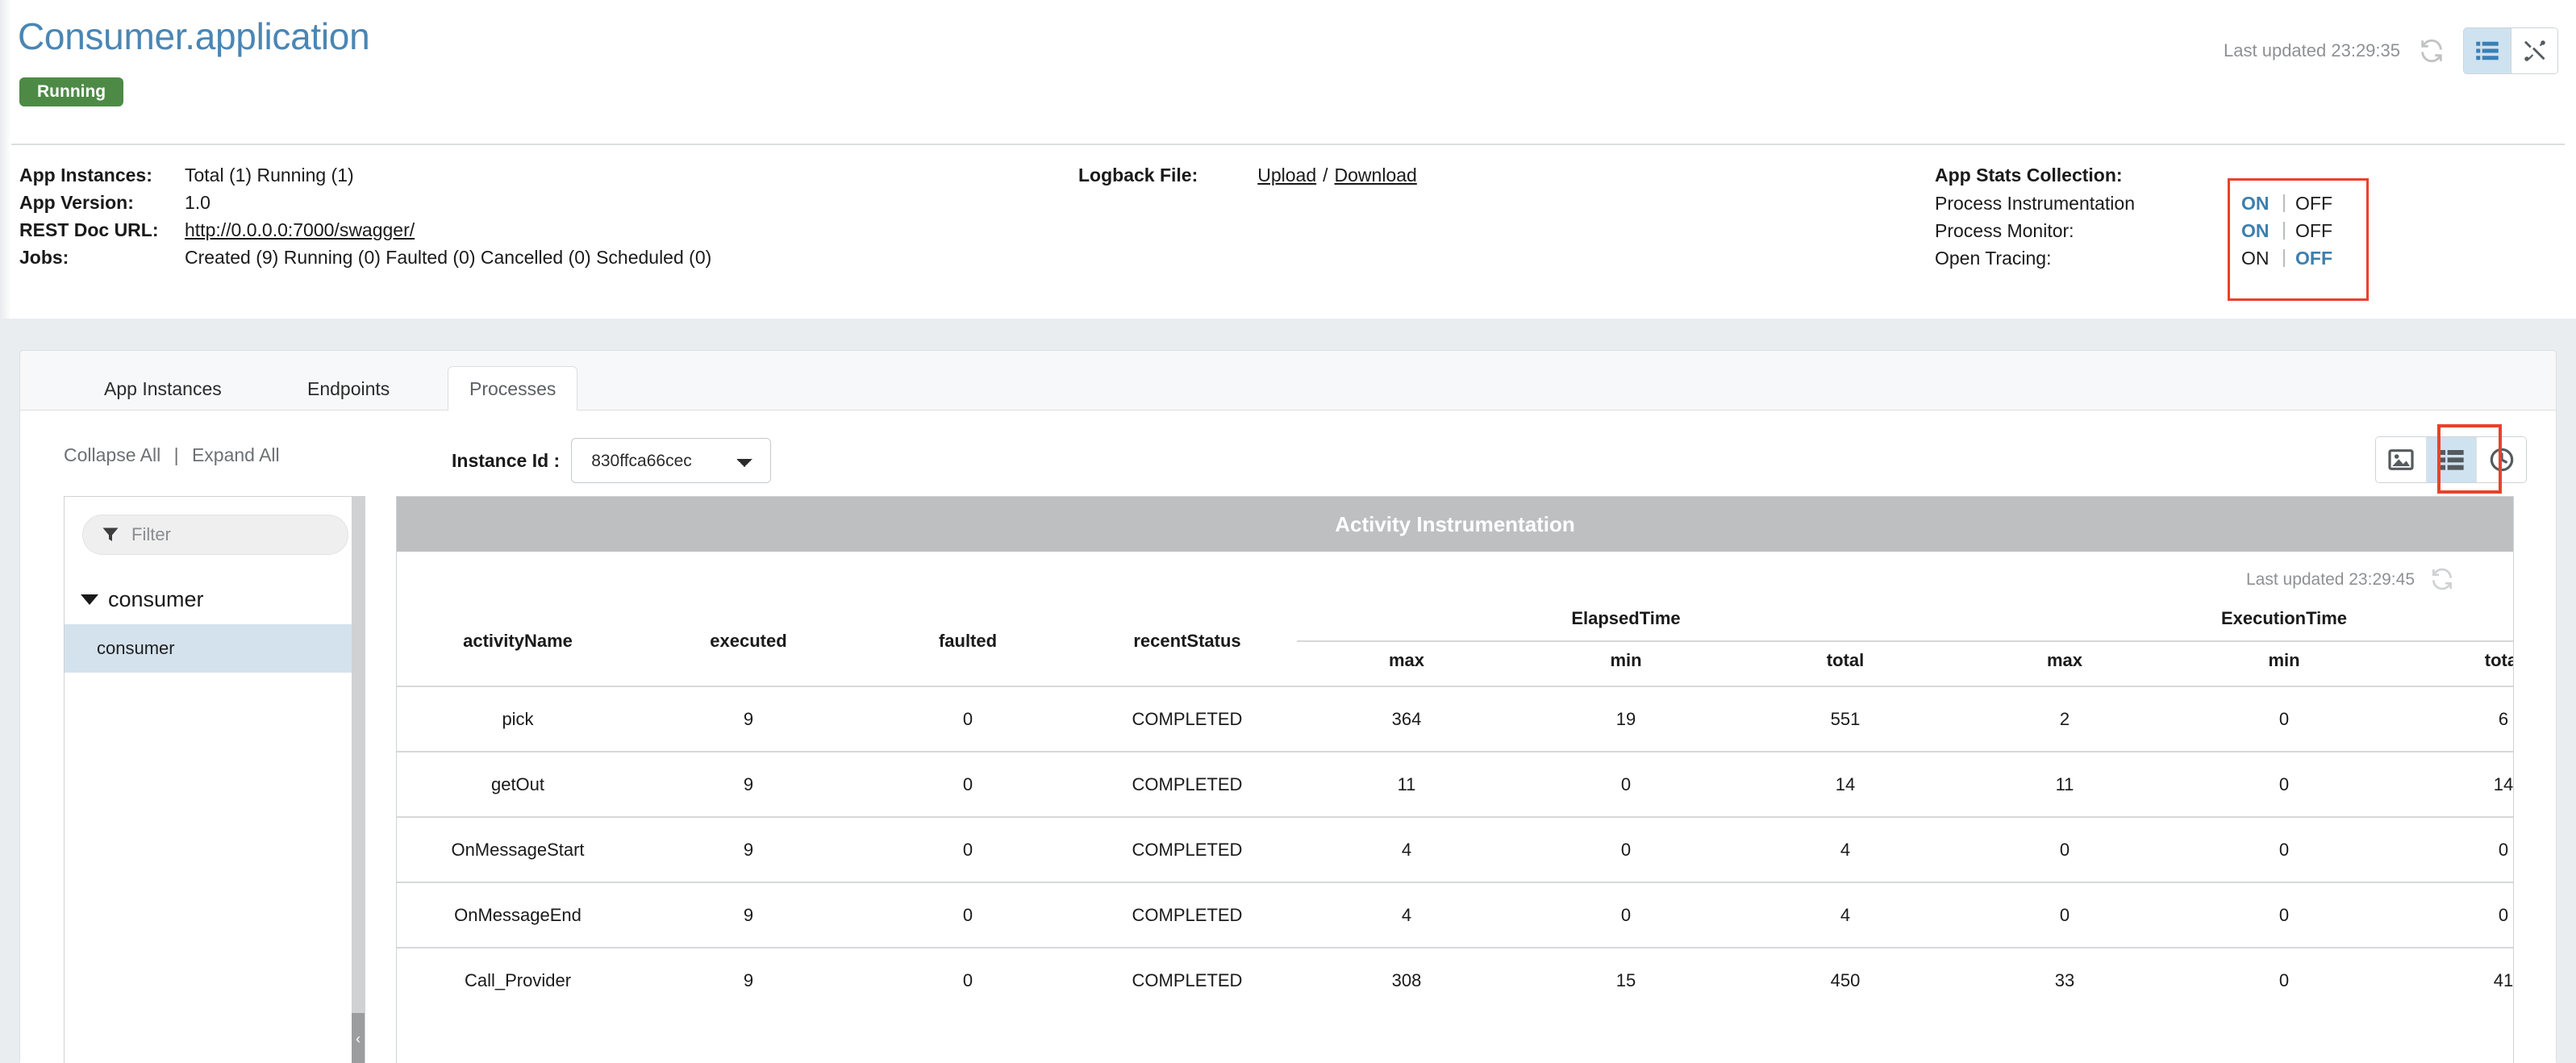 The width and height of the screenshot is (2576, 1063). Describe the element at coordinates (518, 784) in the screenshot. I see `cell-activity-name: getOut` at that location.